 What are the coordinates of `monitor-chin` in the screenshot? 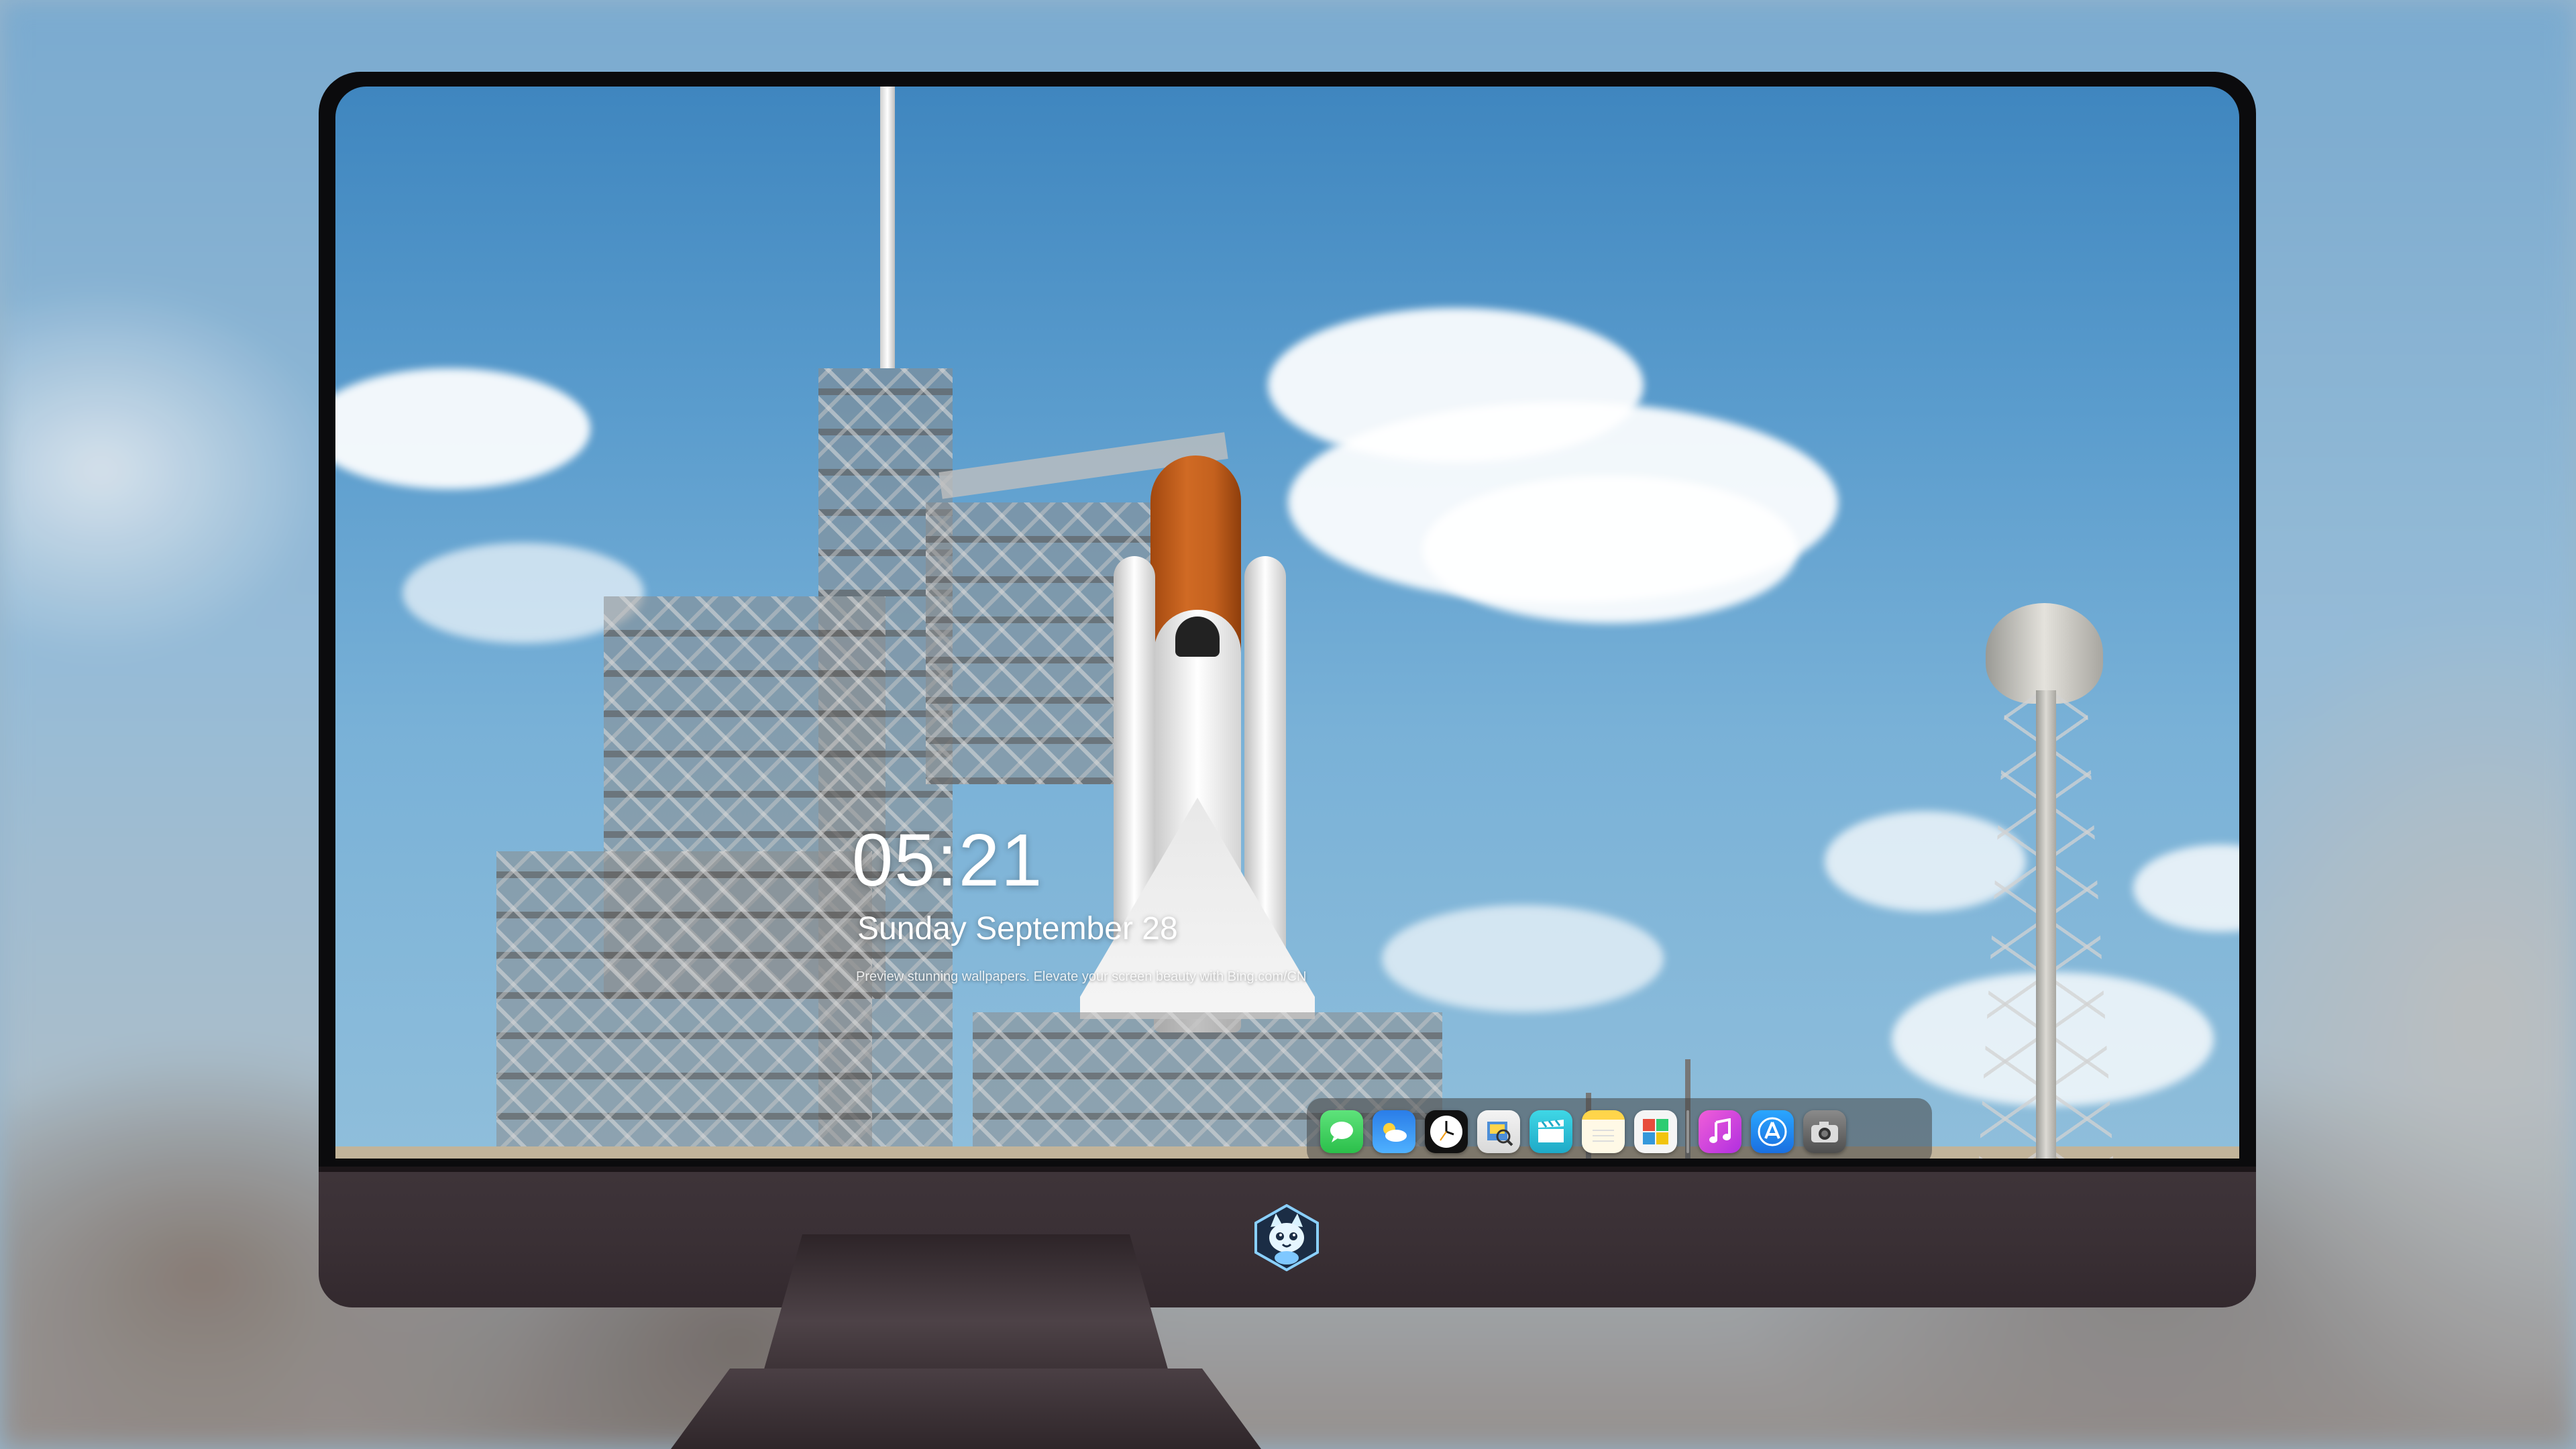 It's located at (1287, 1237).